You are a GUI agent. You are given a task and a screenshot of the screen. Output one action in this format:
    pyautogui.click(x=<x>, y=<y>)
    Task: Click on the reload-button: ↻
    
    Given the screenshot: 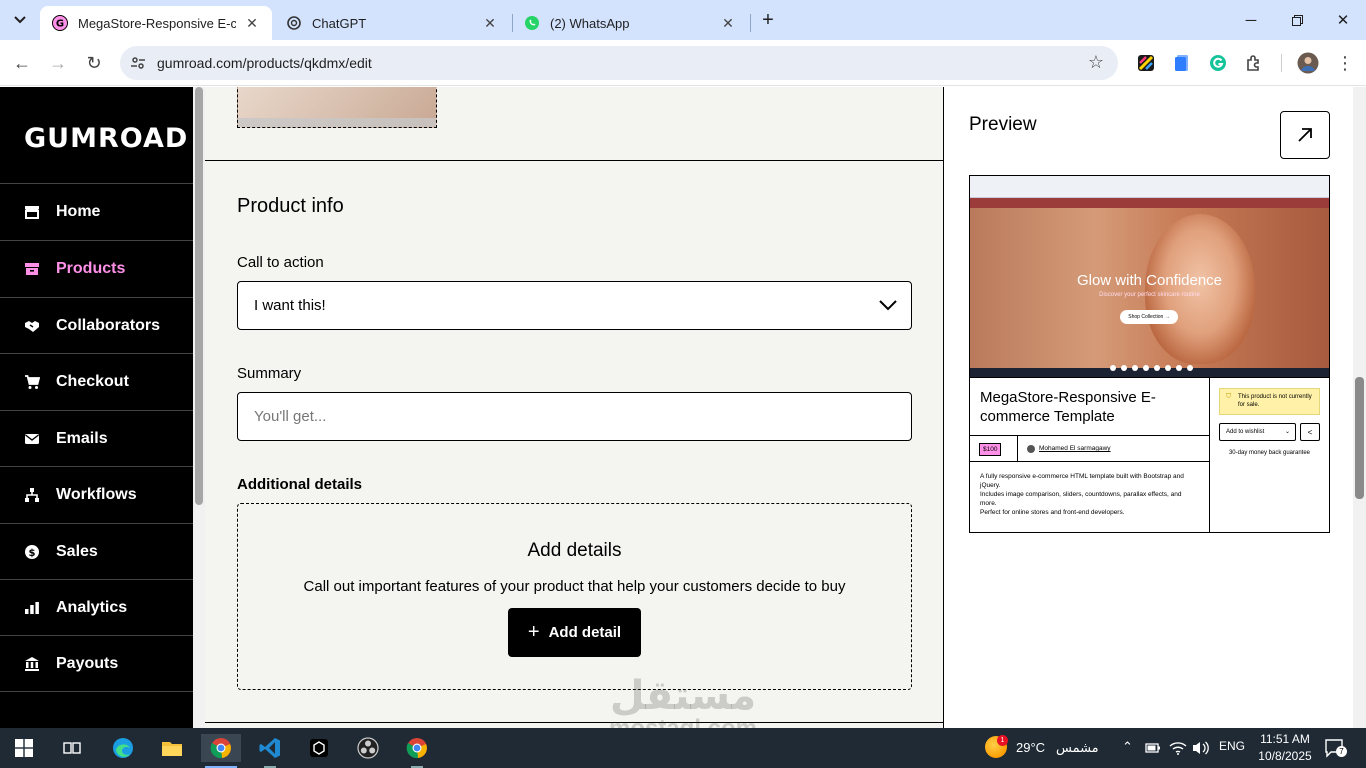 What is the action you would take?
    pyautogui.click(x=94, y=63)
    